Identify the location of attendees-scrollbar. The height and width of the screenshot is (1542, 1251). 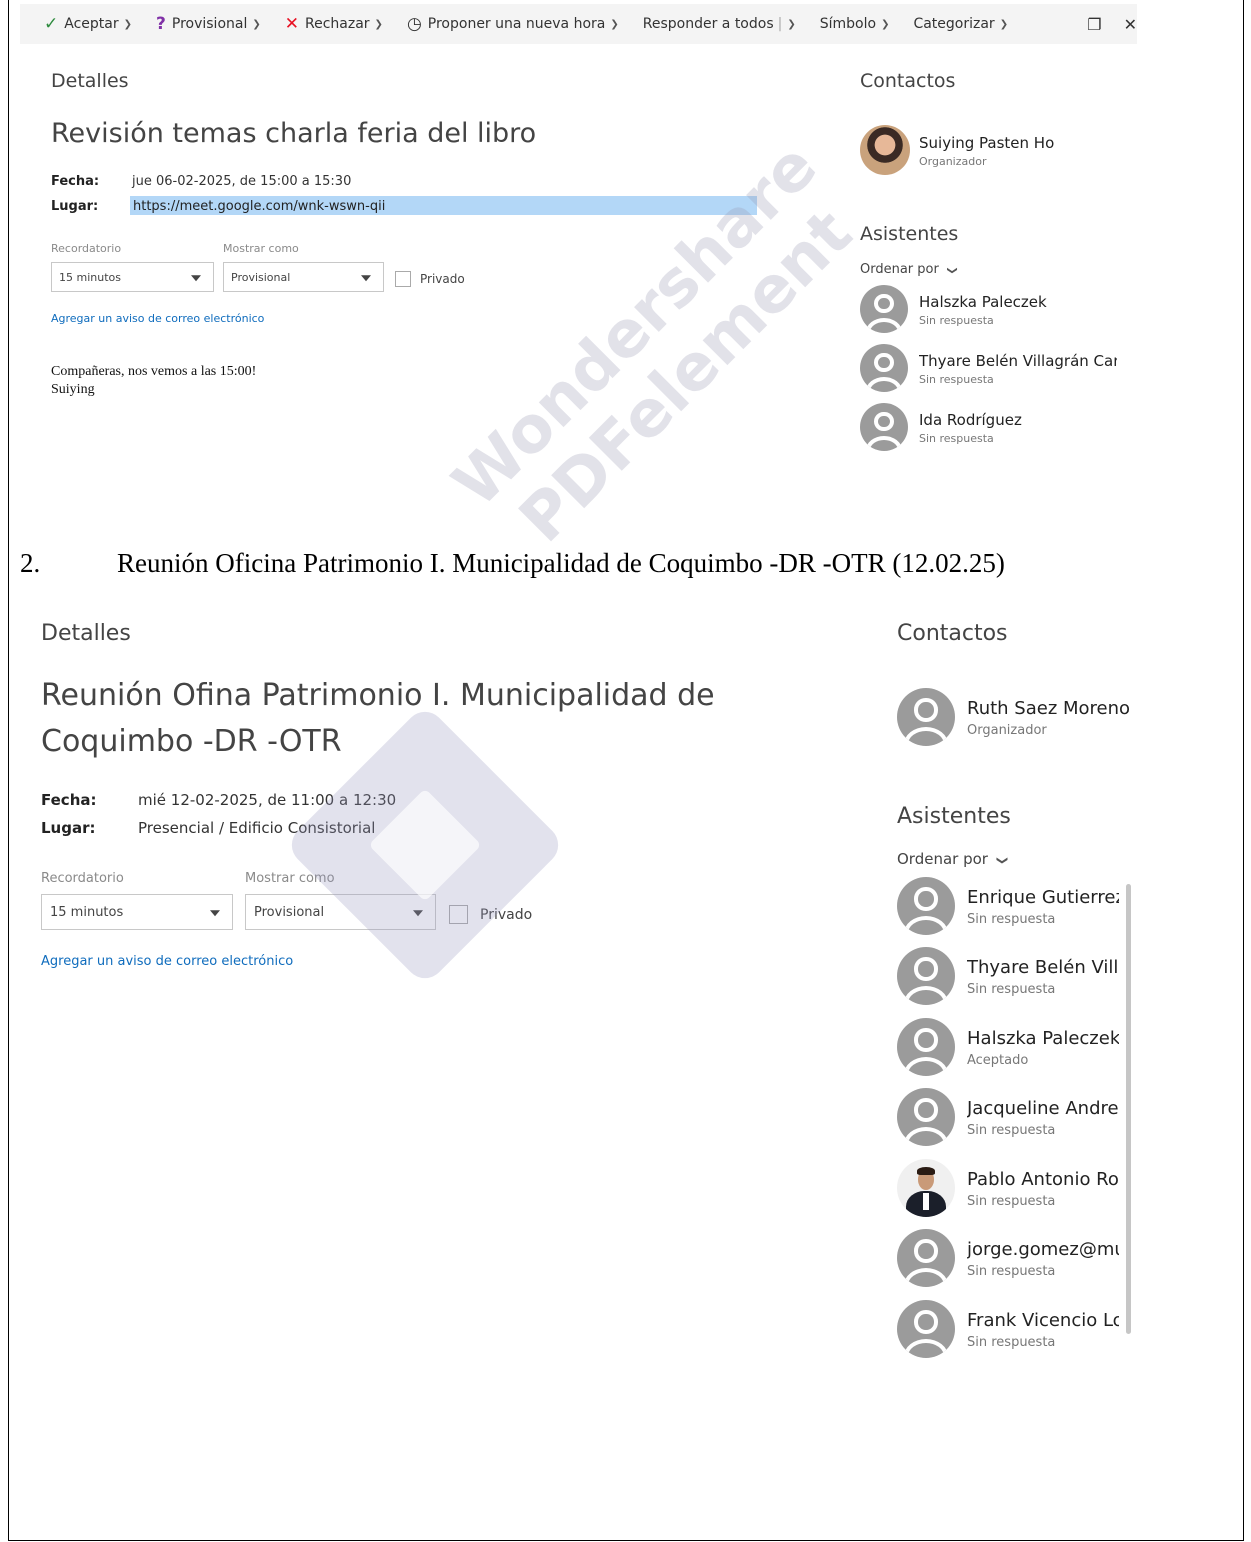
(1128, 1109).